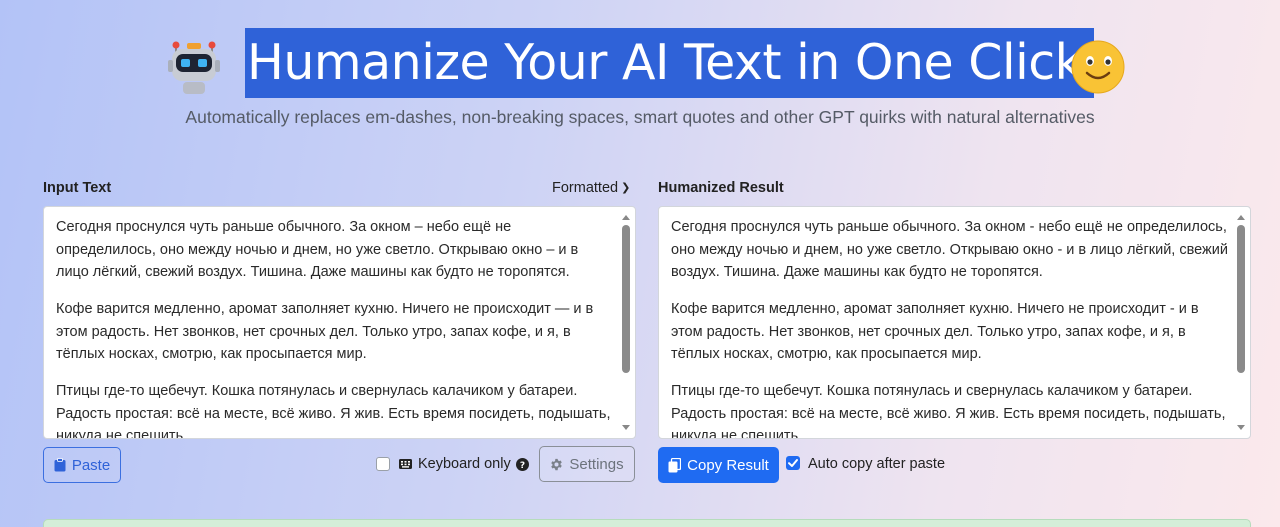 This screenshot has height=527, width=1280. Describe the element at coordinates (194, 67) in the screenshot. I see `robot-icon` at that location.